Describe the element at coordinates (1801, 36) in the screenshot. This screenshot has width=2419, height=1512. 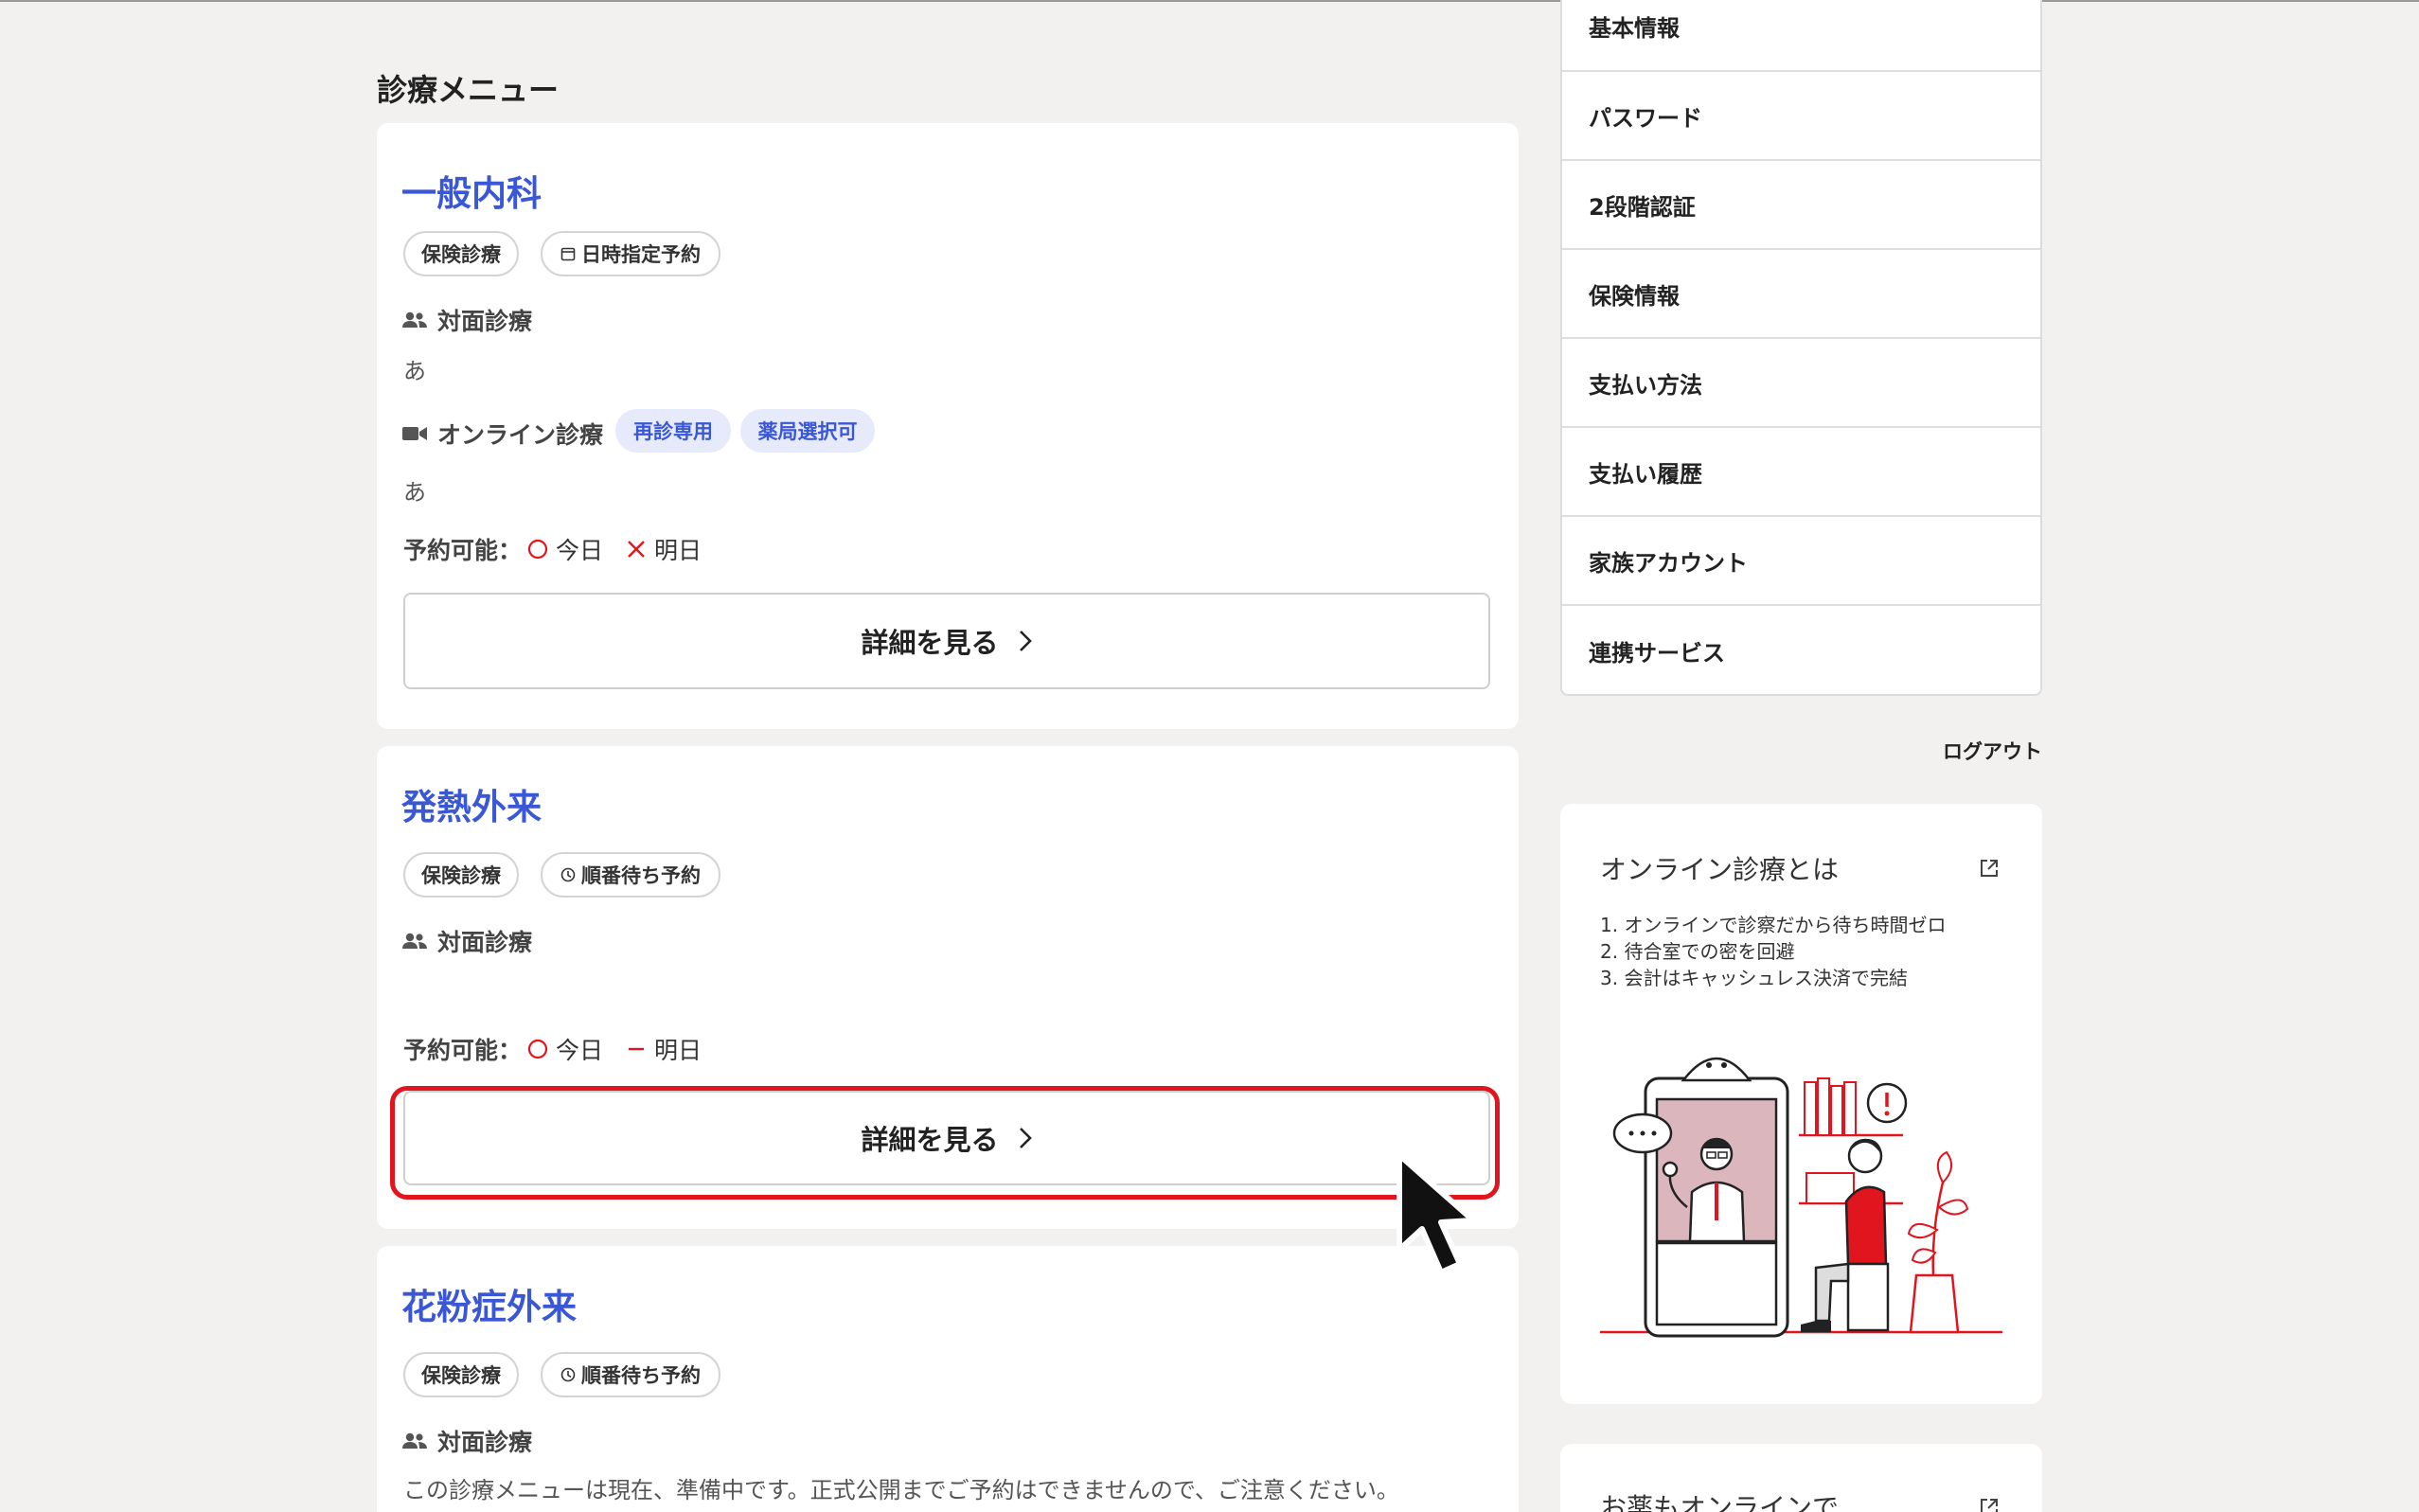
I see `menu-item-basic-info: 基本情報` at that location.